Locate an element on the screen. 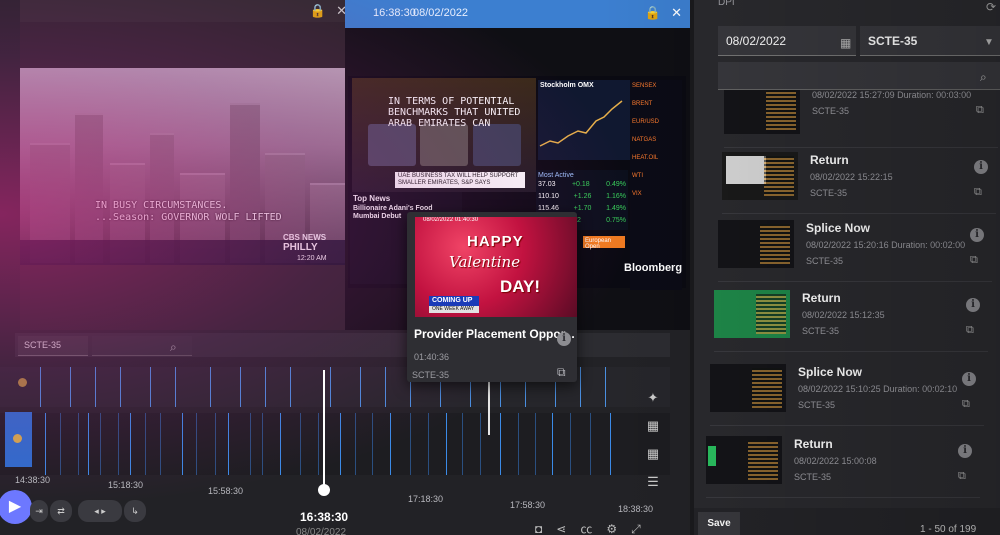 The height and width of the screenshot is (535, 1000). calendar-icon: ▦ is located at coordinates (845, 43).